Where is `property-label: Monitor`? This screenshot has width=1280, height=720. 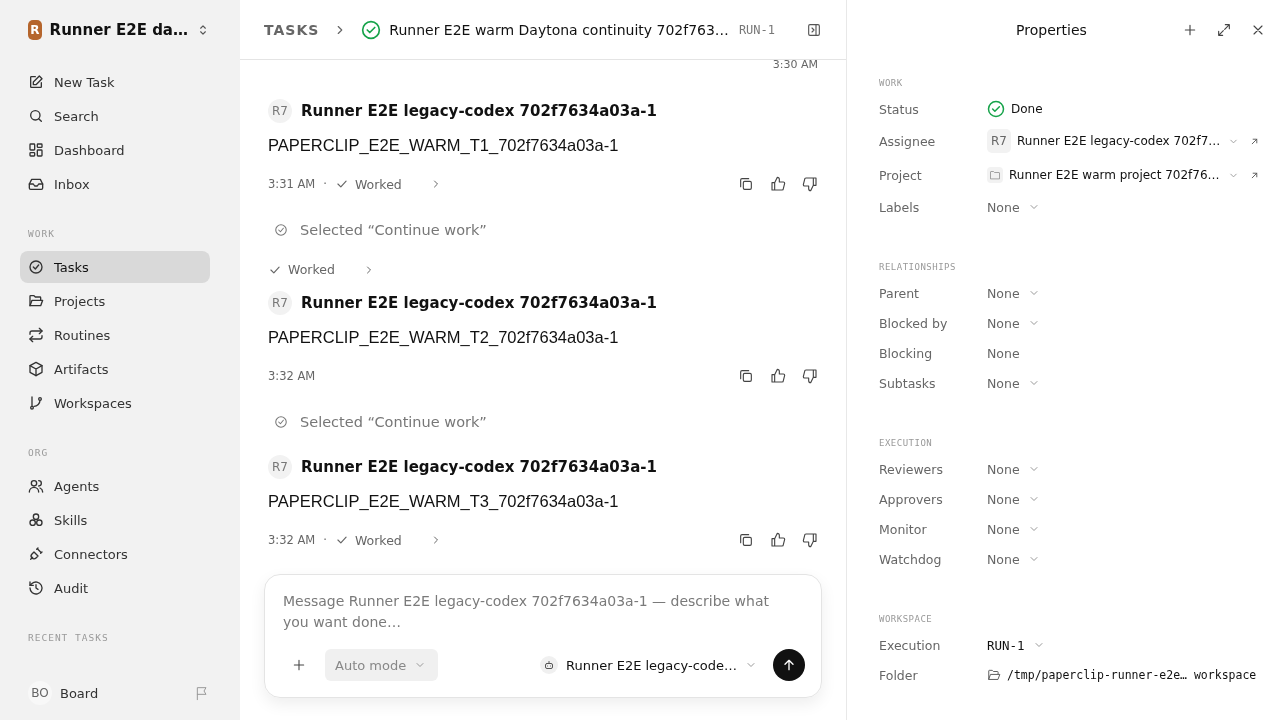 property-label: Monitor is located at coordinates (903, 529).